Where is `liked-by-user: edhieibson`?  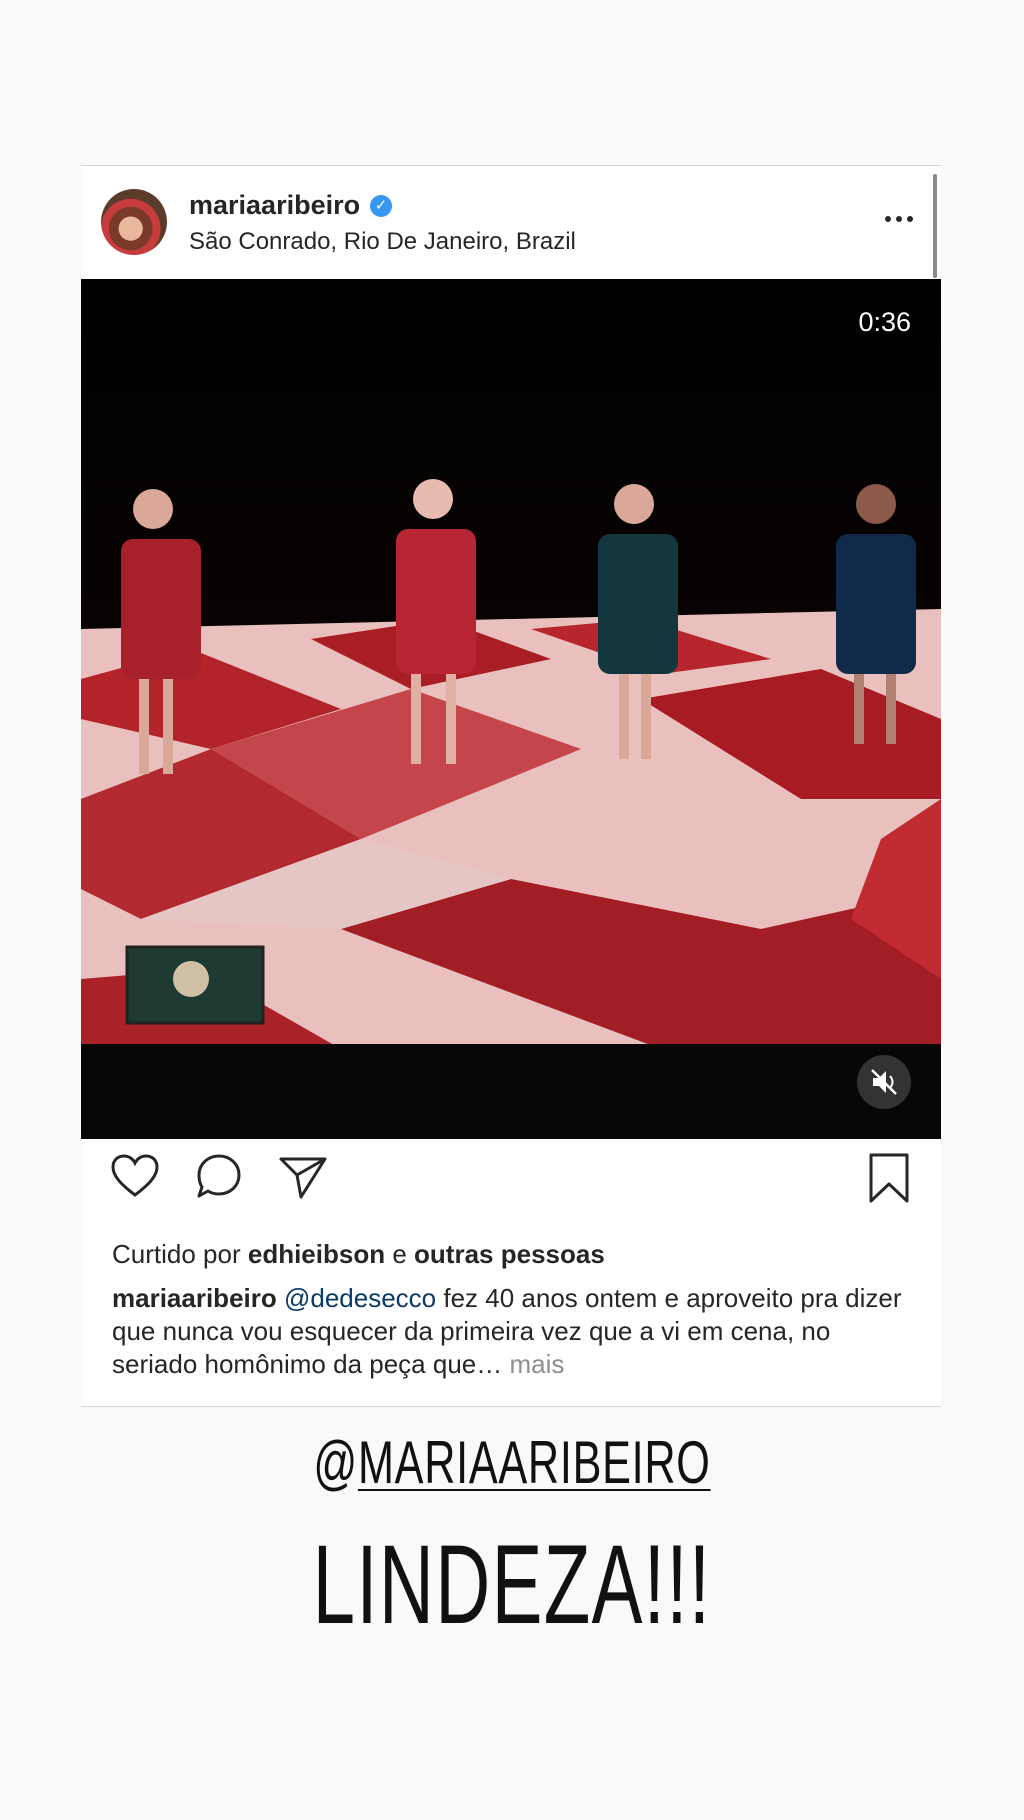 liked-by-user: edhieibson is located at coordinates (316, 1254).